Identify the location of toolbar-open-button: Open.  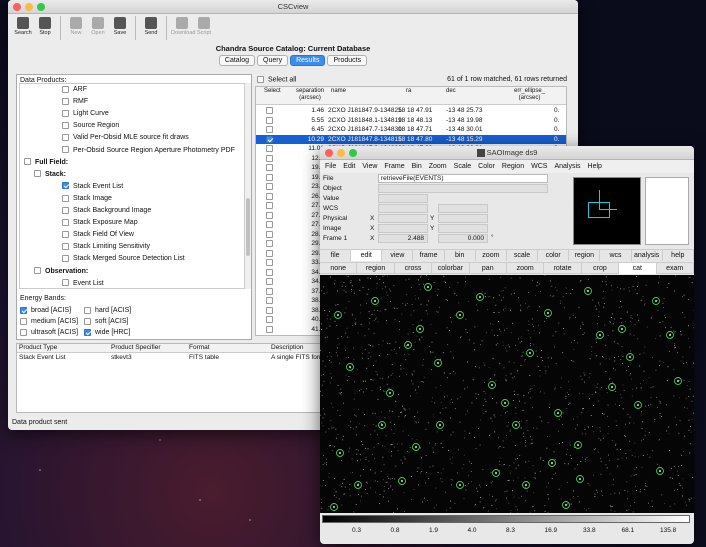
(98, 26).